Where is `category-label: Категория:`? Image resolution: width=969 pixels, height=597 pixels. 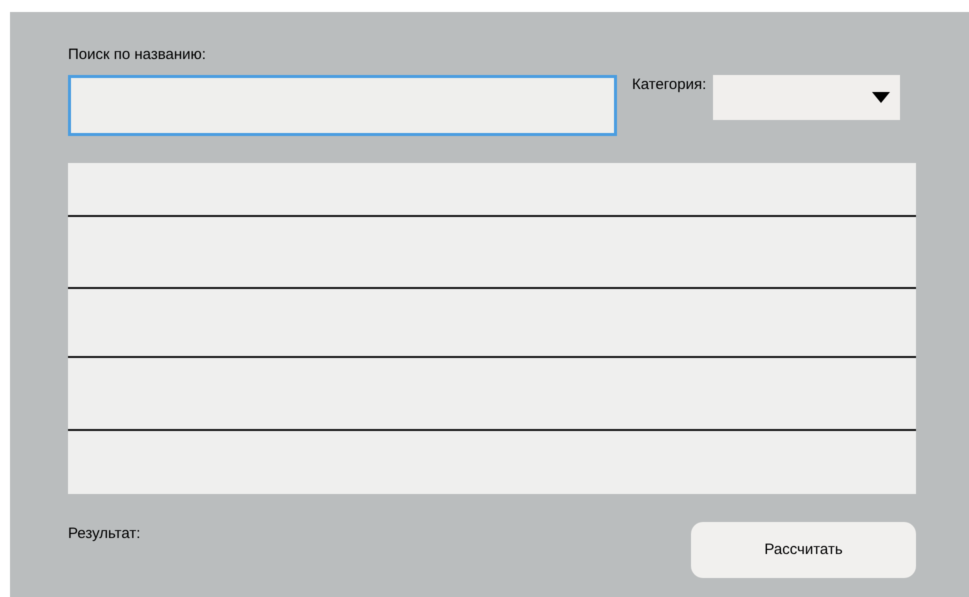 category-label: Категория: is located at coordinates (669, 85).